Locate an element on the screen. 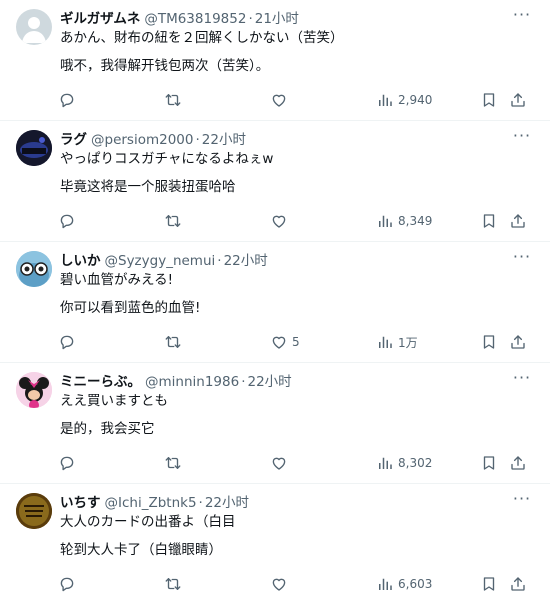 Image resolution: width=550 pixels, height=602 pixels. action-bar: 8,349 is located at coordinates (275, 221).